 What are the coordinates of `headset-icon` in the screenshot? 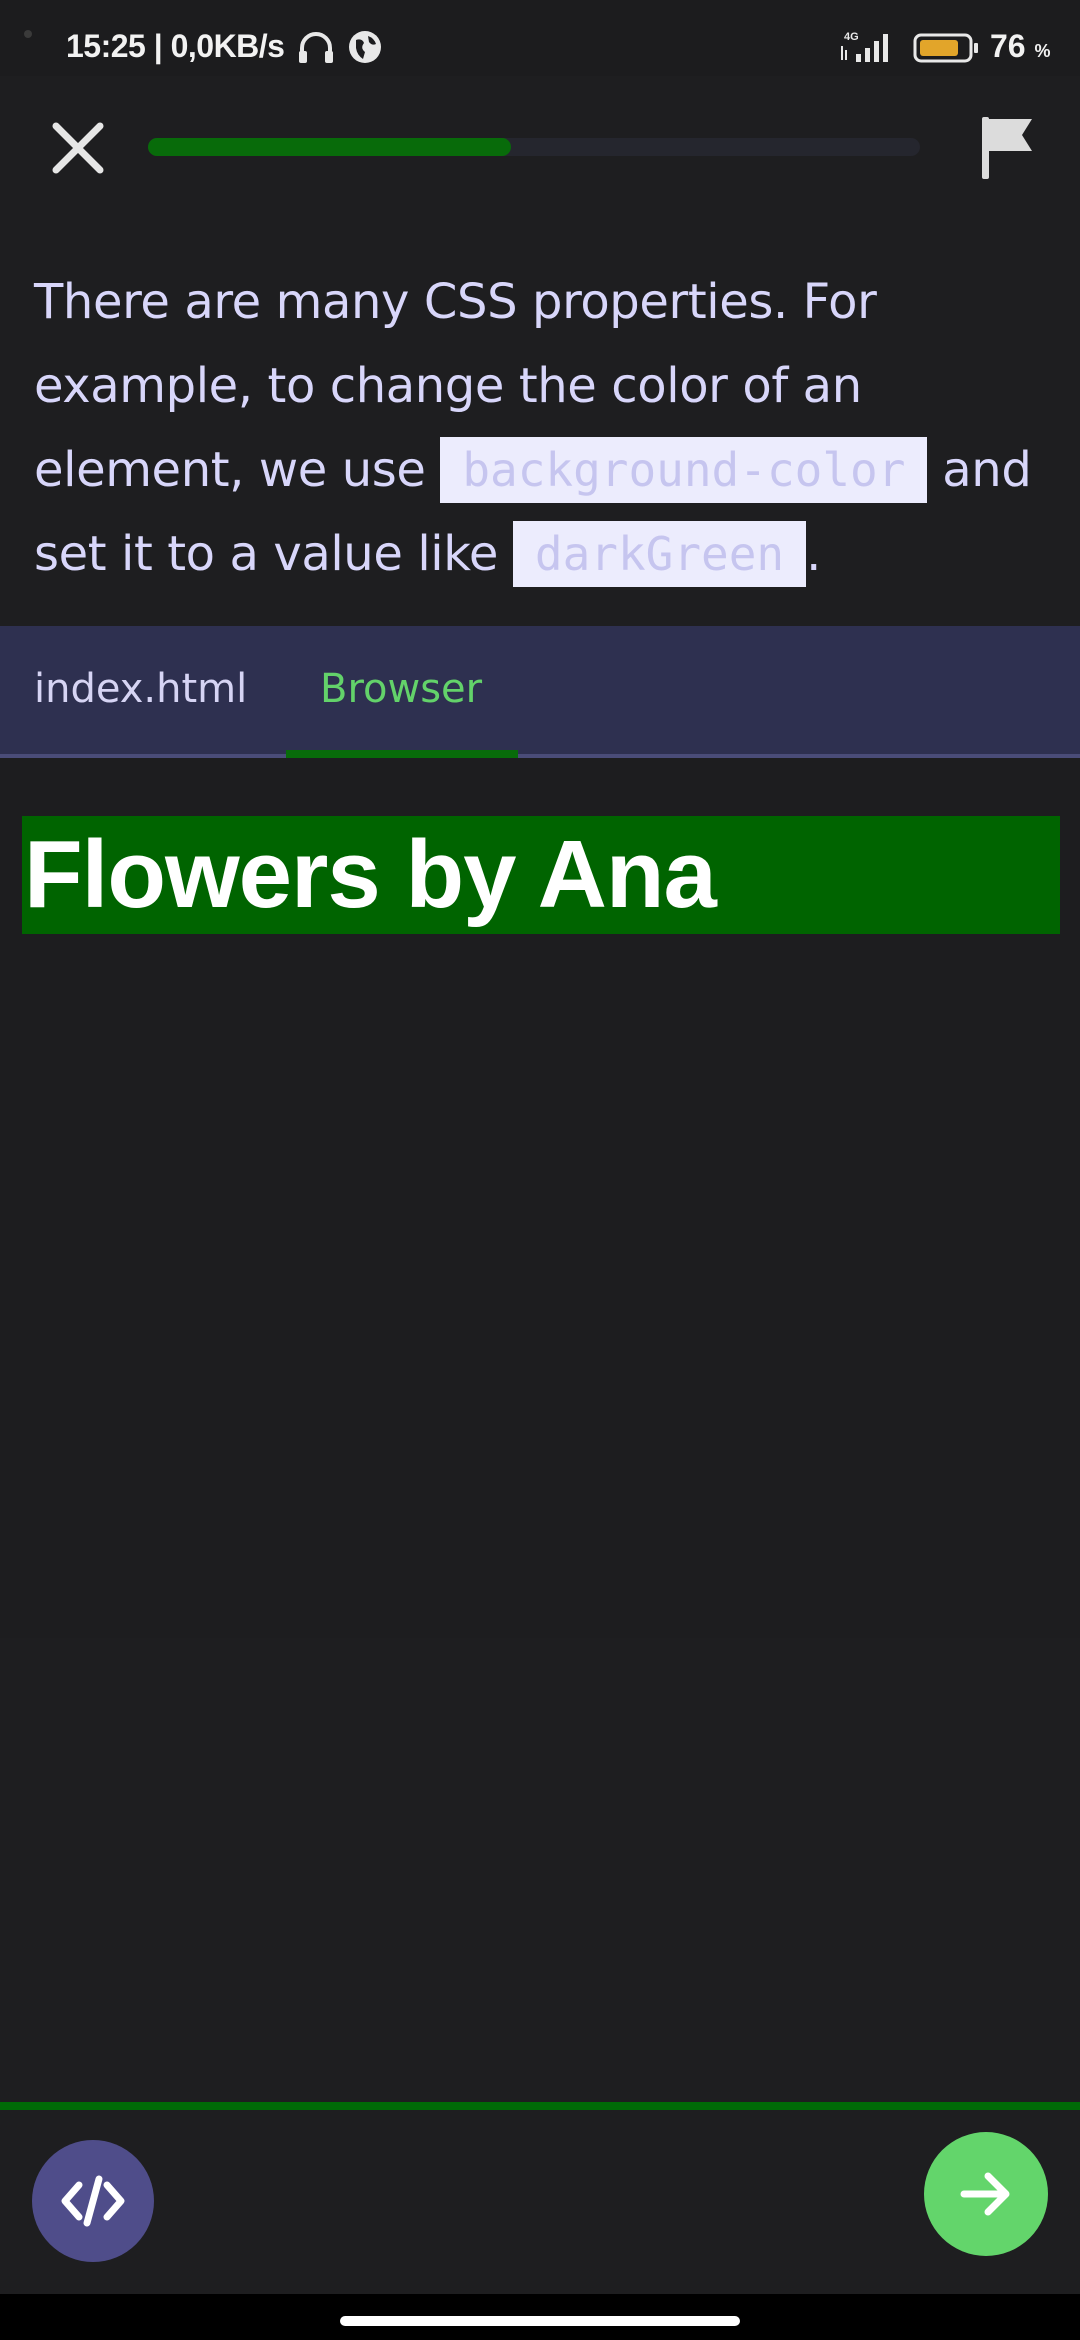 It's located at (316, 47).